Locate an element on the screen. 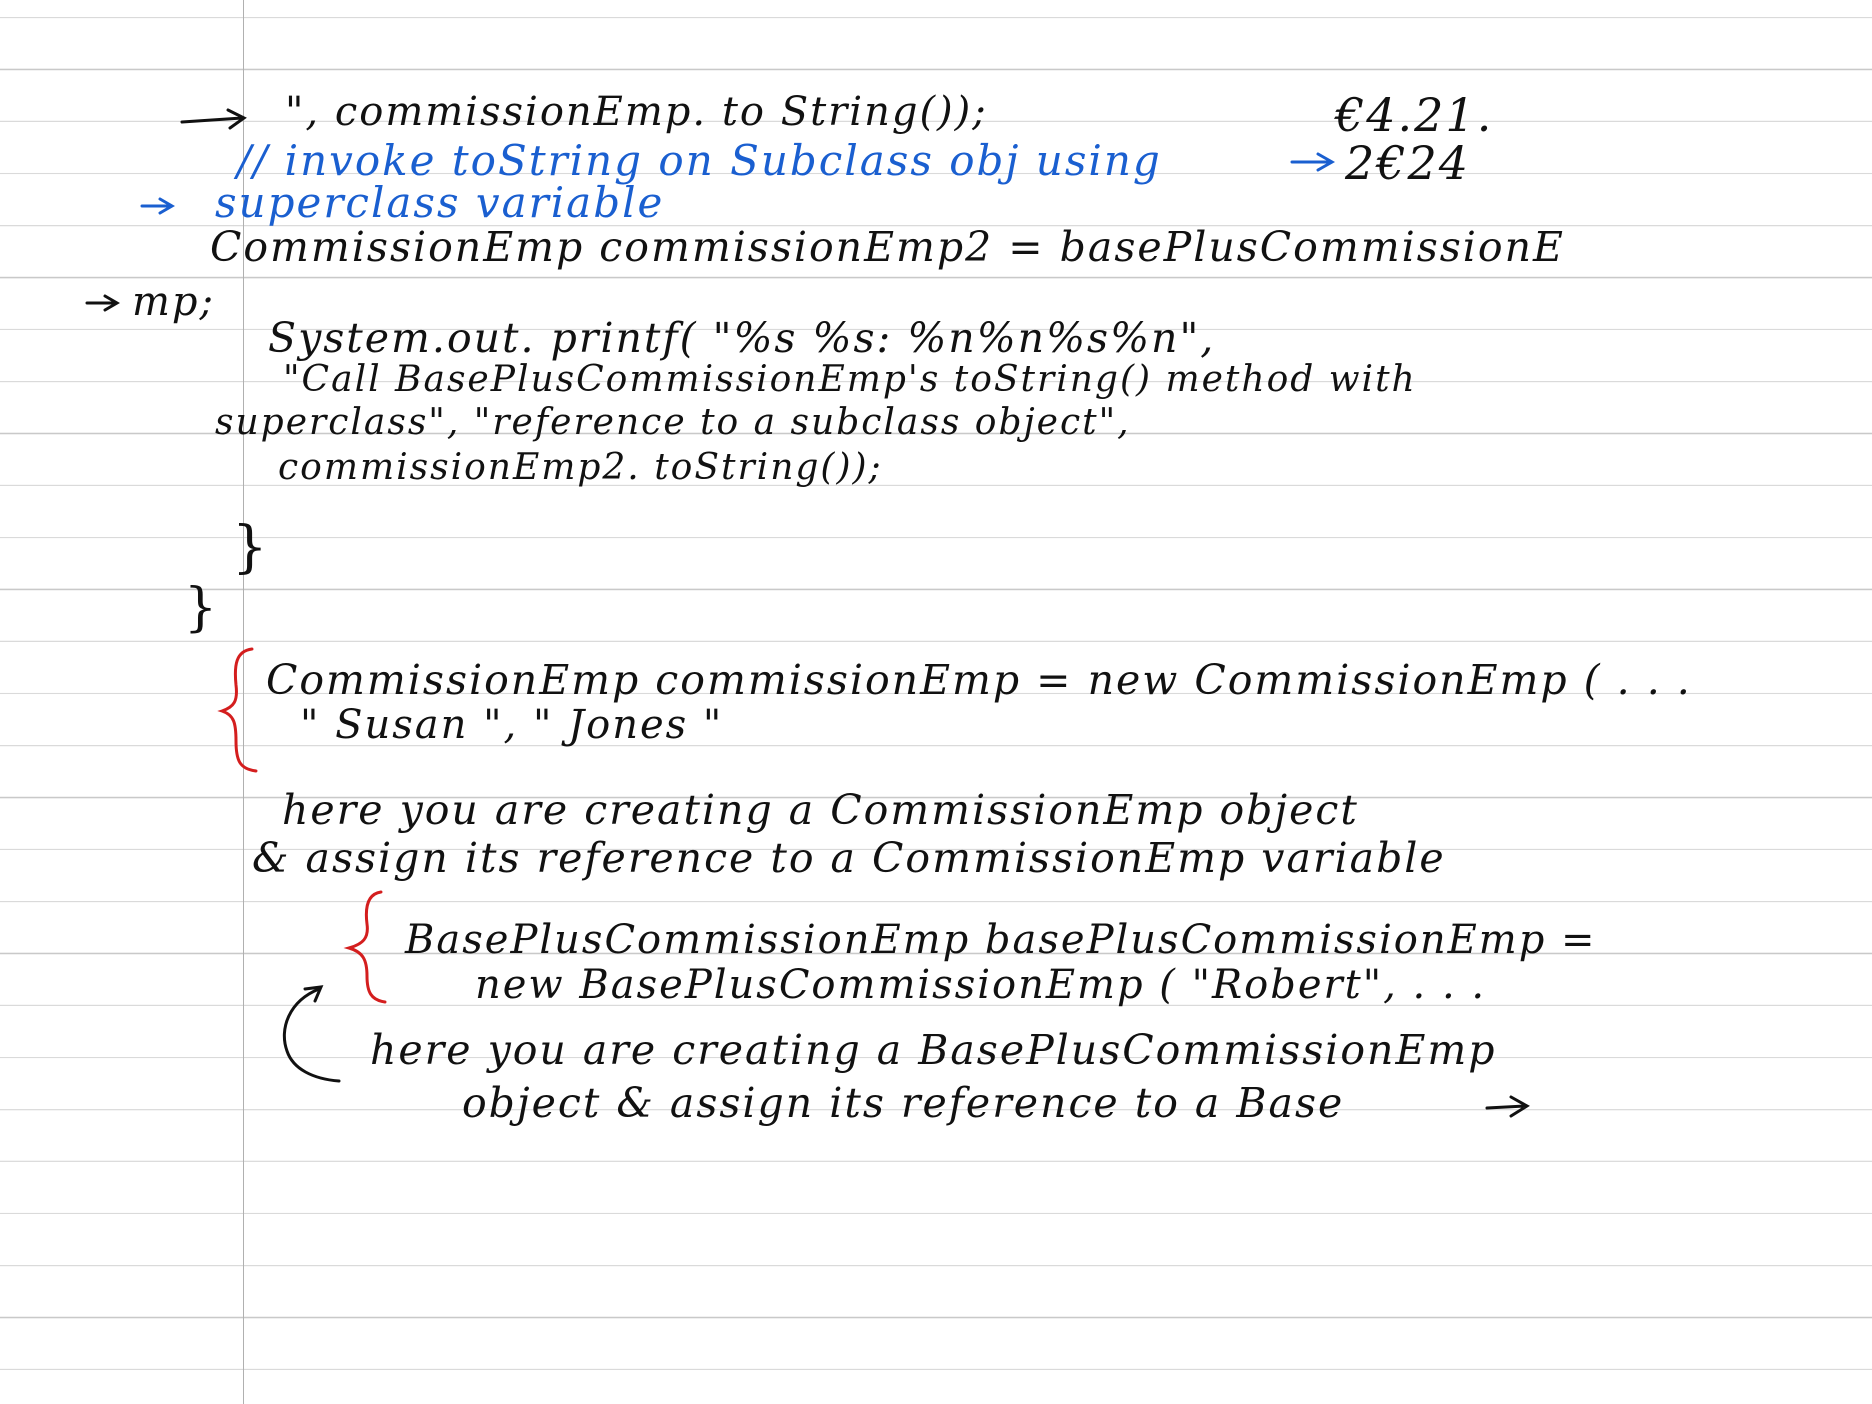  note-line-2-comment: // invoke toString on Subclass obj using is located at coordinates (699, 160).